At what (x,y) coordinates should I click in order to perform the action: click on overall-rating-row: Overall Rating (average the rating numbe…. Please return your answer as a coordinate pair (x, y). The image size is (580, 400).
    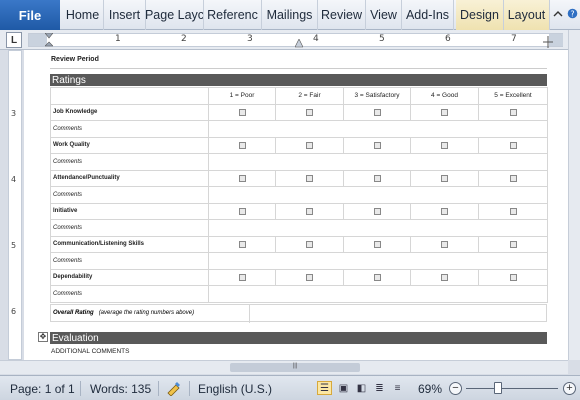
    Looking at the image, I should click on (298, 313).